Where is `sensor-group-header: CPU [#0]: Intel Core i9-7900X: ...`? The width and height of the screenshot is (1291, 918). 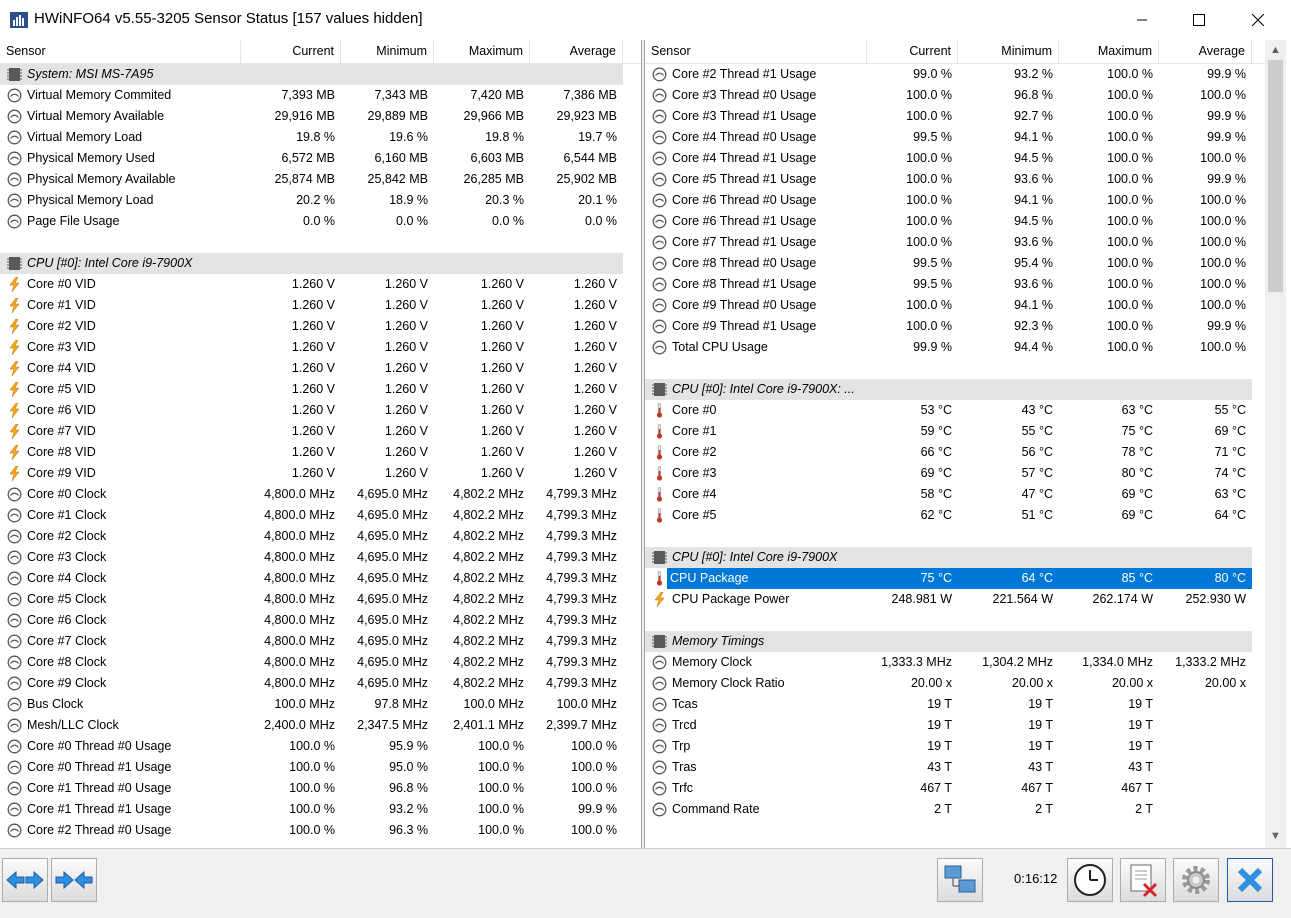
sensor-group-header: CPU [#0]: Intel Core i9-7900X: ... is located at coordinates (955, 389).